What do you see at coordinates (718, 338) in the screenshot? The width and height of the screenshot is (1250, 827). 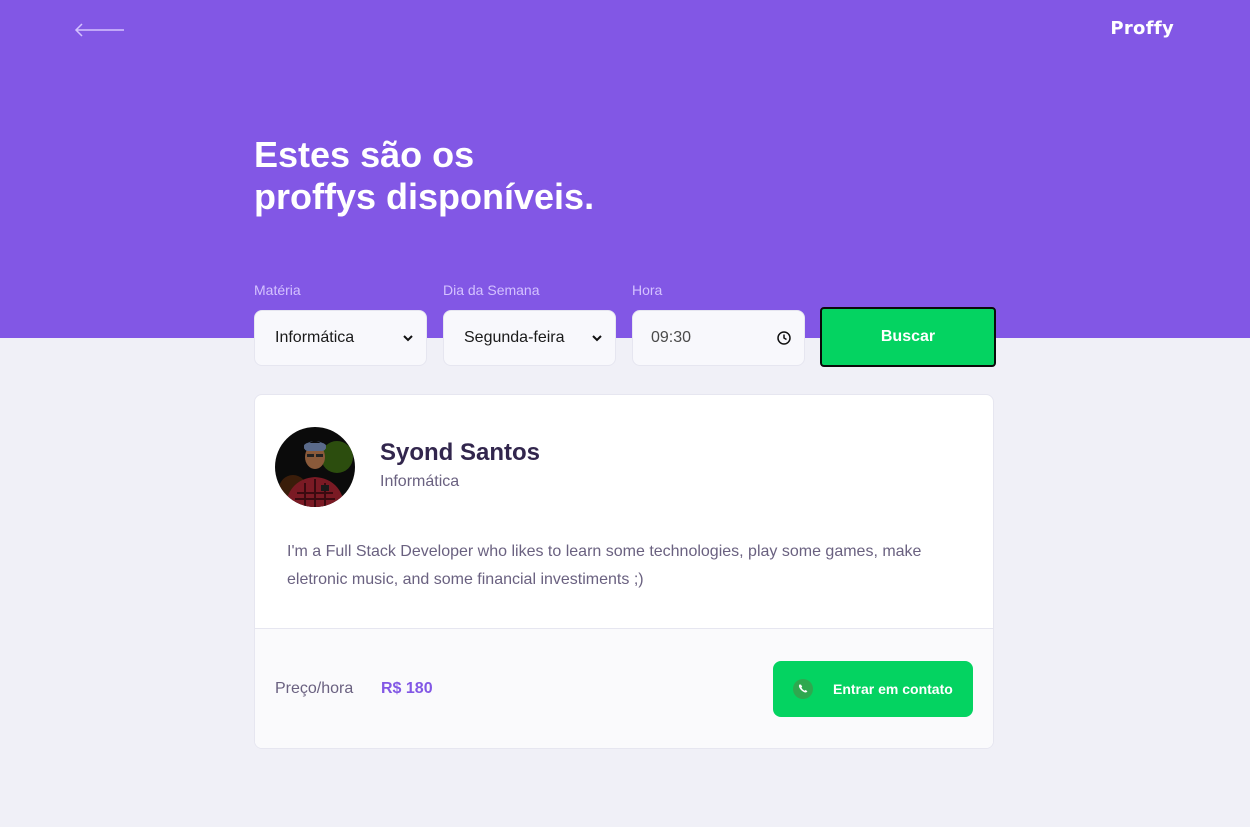 I see `time-input: 09:30` at bounding box center [718, 338].